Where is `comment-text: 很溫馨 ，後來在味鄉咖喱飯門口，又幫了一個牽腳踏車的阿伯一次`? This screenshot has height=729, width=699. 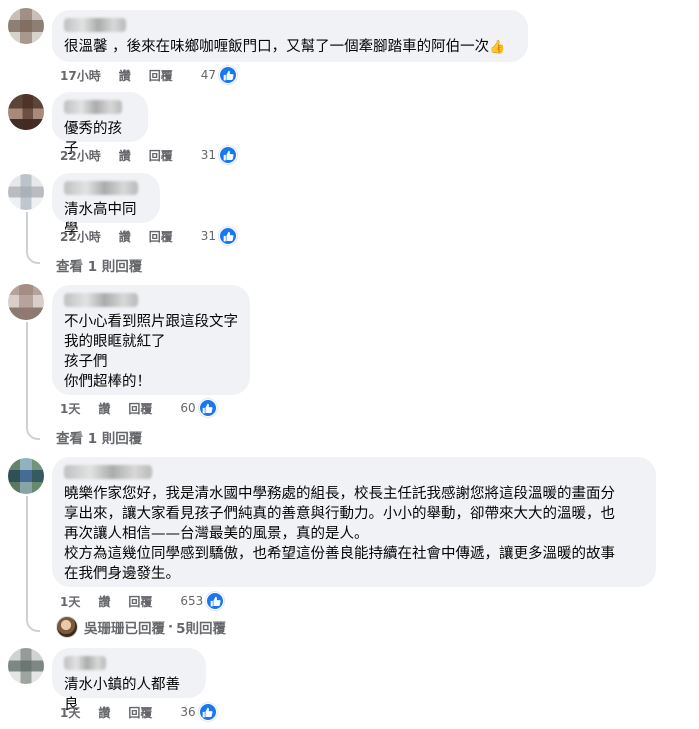 comment-text: 很溫馨 ，後來在味鄉咖喱飯門口，又幫了一個牽腳踏車的阿伯一次 is located at coordinates (277, 47).